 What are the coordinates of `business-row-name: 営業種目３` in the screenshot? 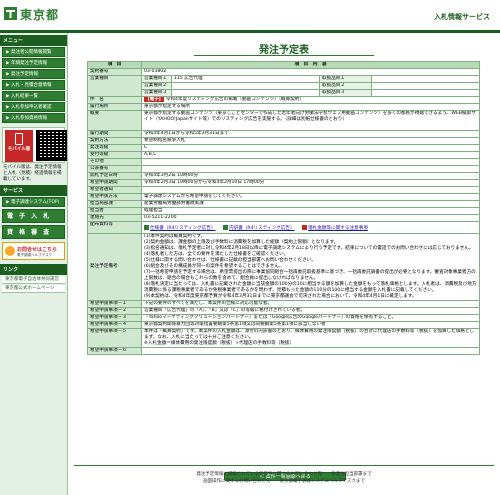 It's located at (156, 93).